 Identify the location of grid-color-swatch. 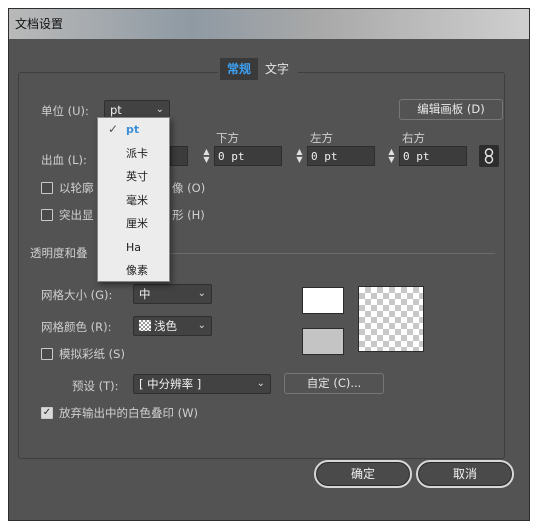
(323, 341).